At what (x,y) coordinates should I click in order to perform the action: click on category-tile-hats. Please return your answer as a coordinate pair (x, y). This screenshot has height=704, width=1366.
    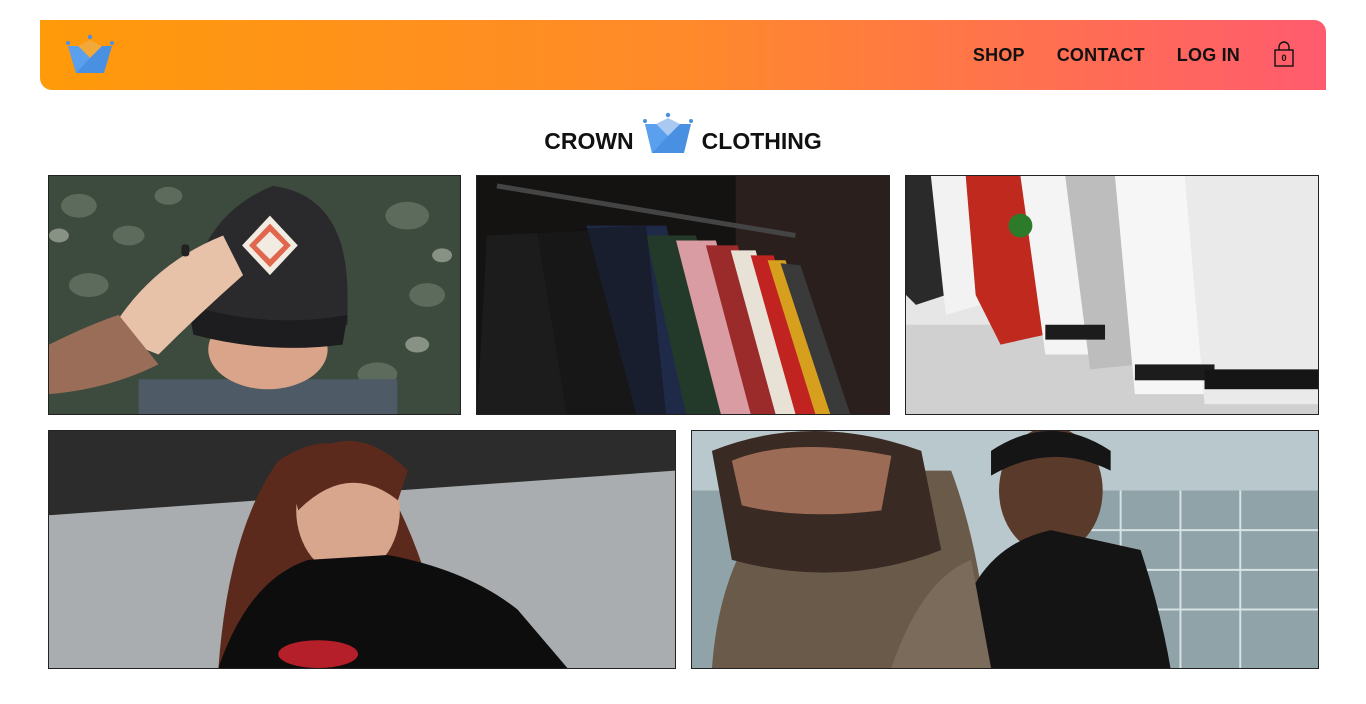
    Looking at the image, I should click on (254, 295).